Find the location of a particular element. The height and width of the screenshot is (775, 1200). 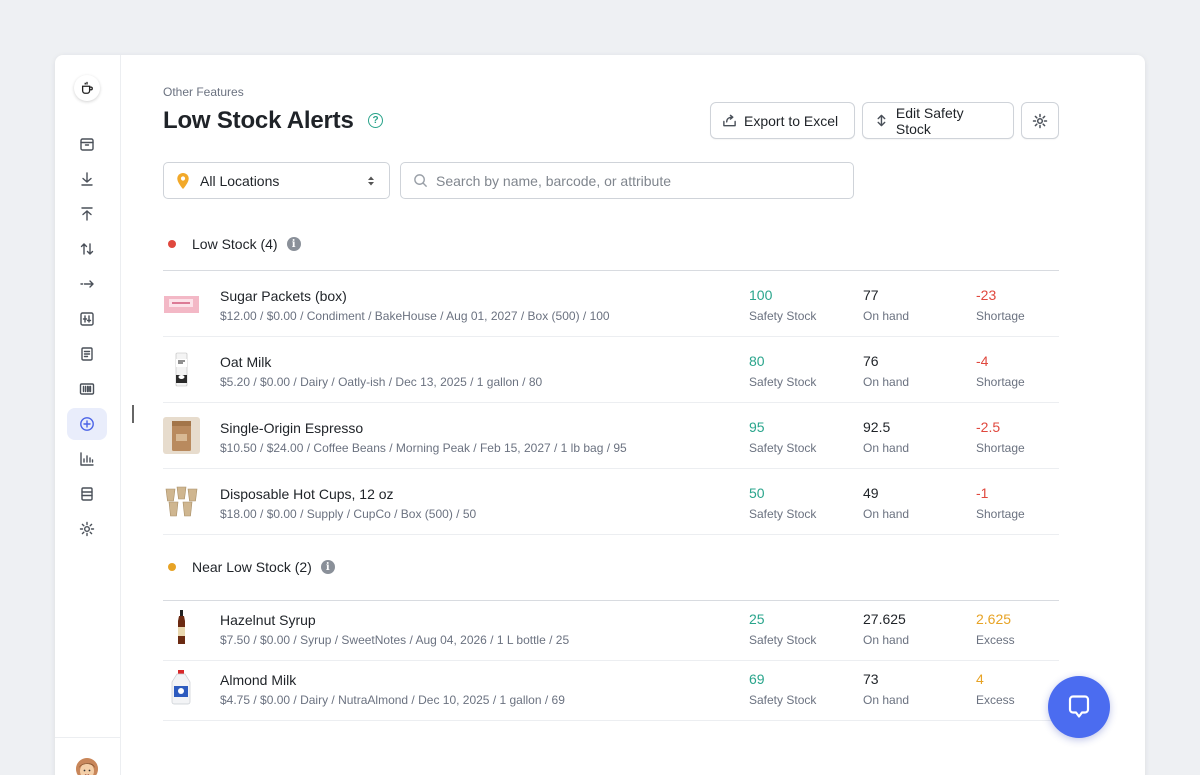

search-field is located at coordinates (627, 180).